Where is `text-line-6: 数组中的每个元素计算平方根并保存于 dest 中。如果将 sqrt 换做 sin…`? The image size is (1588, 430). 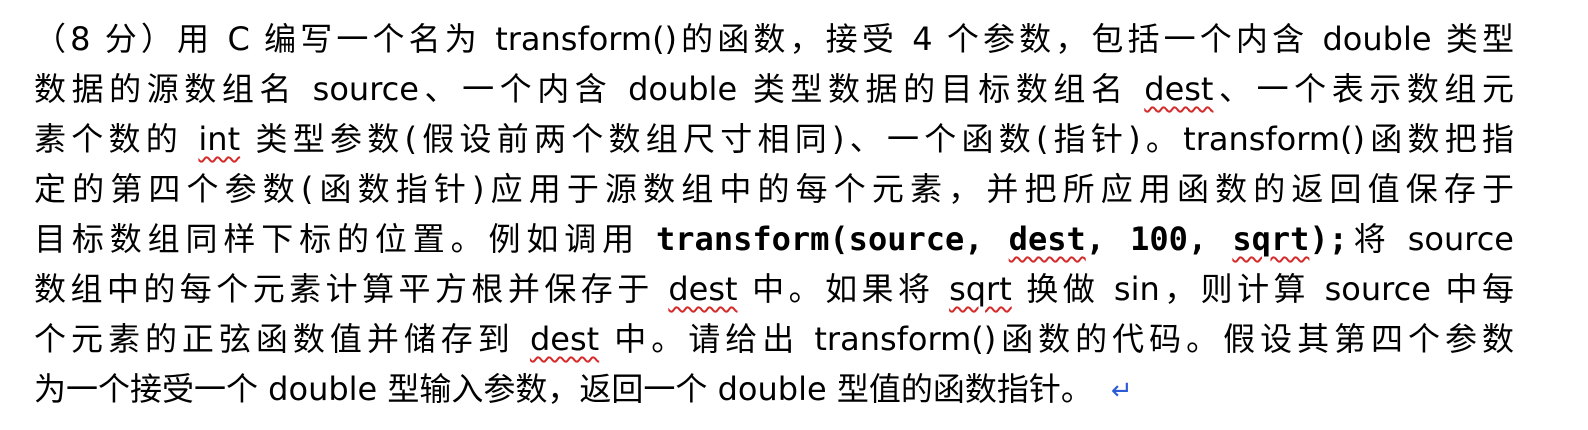 text-line-6: 数组中的每个元素计算平方根并保存于 dest 中。如果将 sqrt 换做 sin… is located at coordinates (774, 289).